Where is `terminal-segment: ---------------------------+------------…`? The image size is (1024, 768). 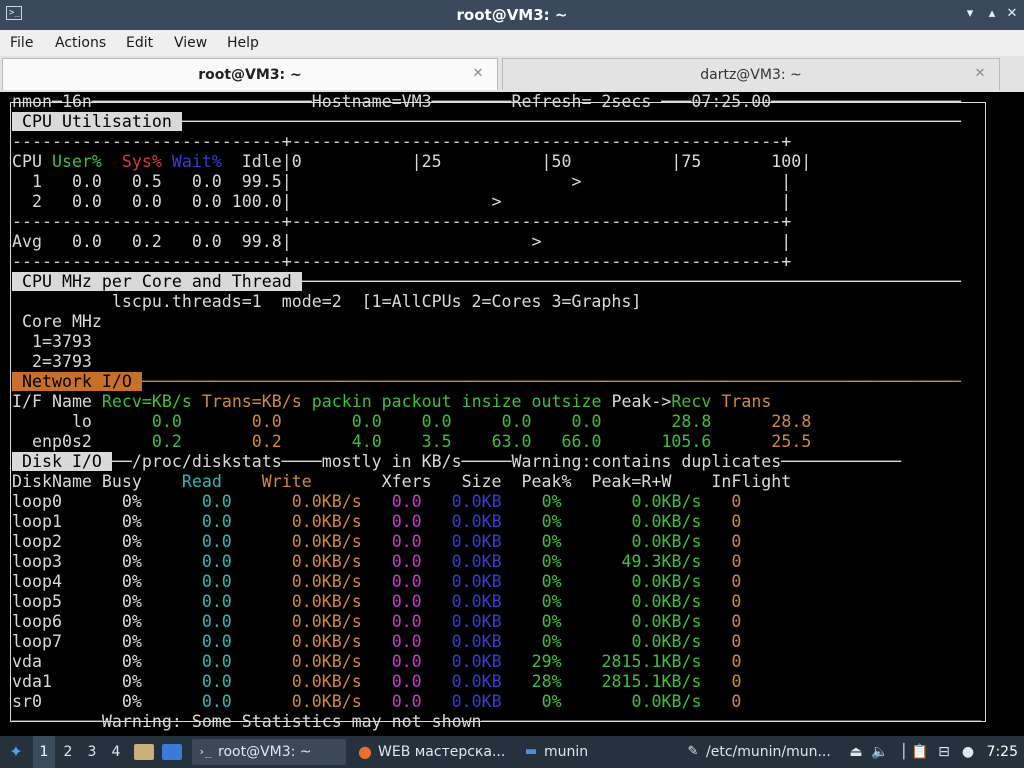
terminal-segment: ---------------------------+------------… is located at coordinates (402, 221).